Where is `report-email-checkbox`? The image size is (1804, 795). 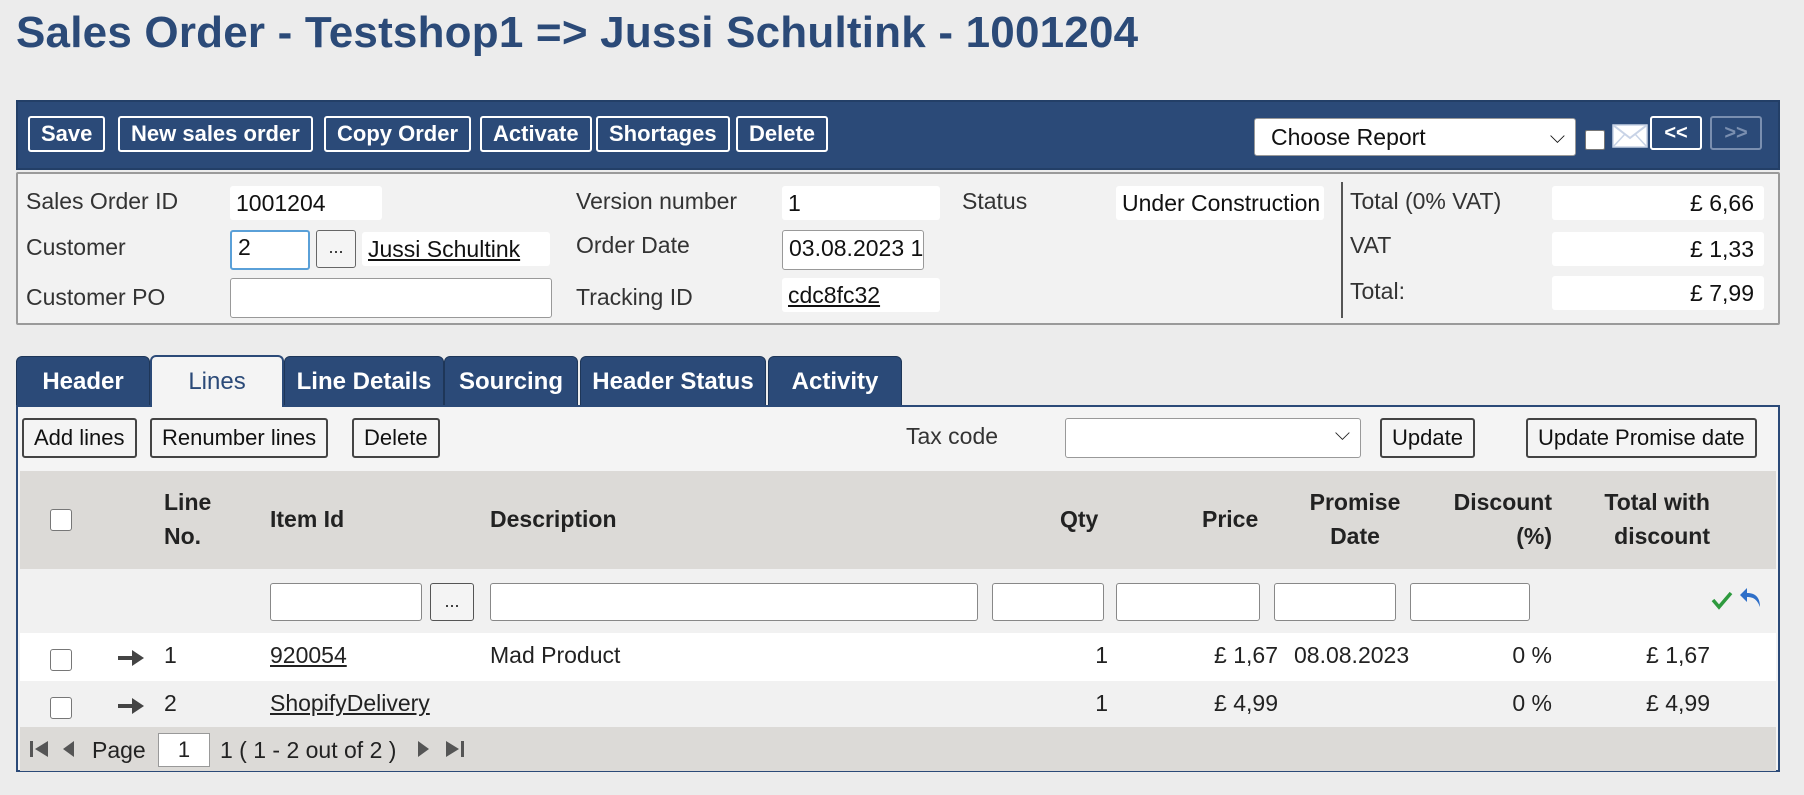
report-email-checkbox is located at coordinates (1595, 140).